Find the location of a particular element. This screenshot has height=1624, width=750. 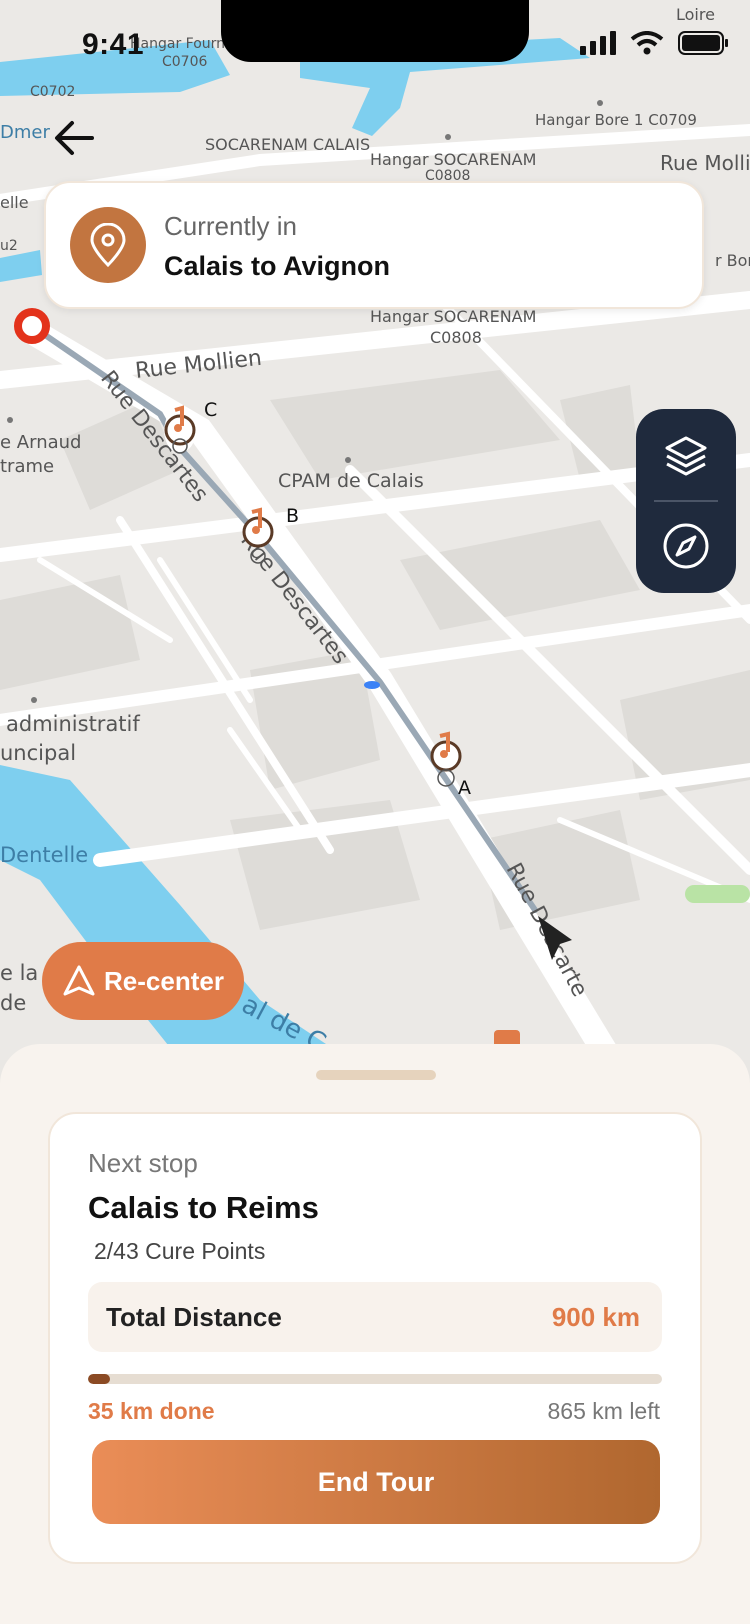

route-start-marker is located at coordinates (32, 326).